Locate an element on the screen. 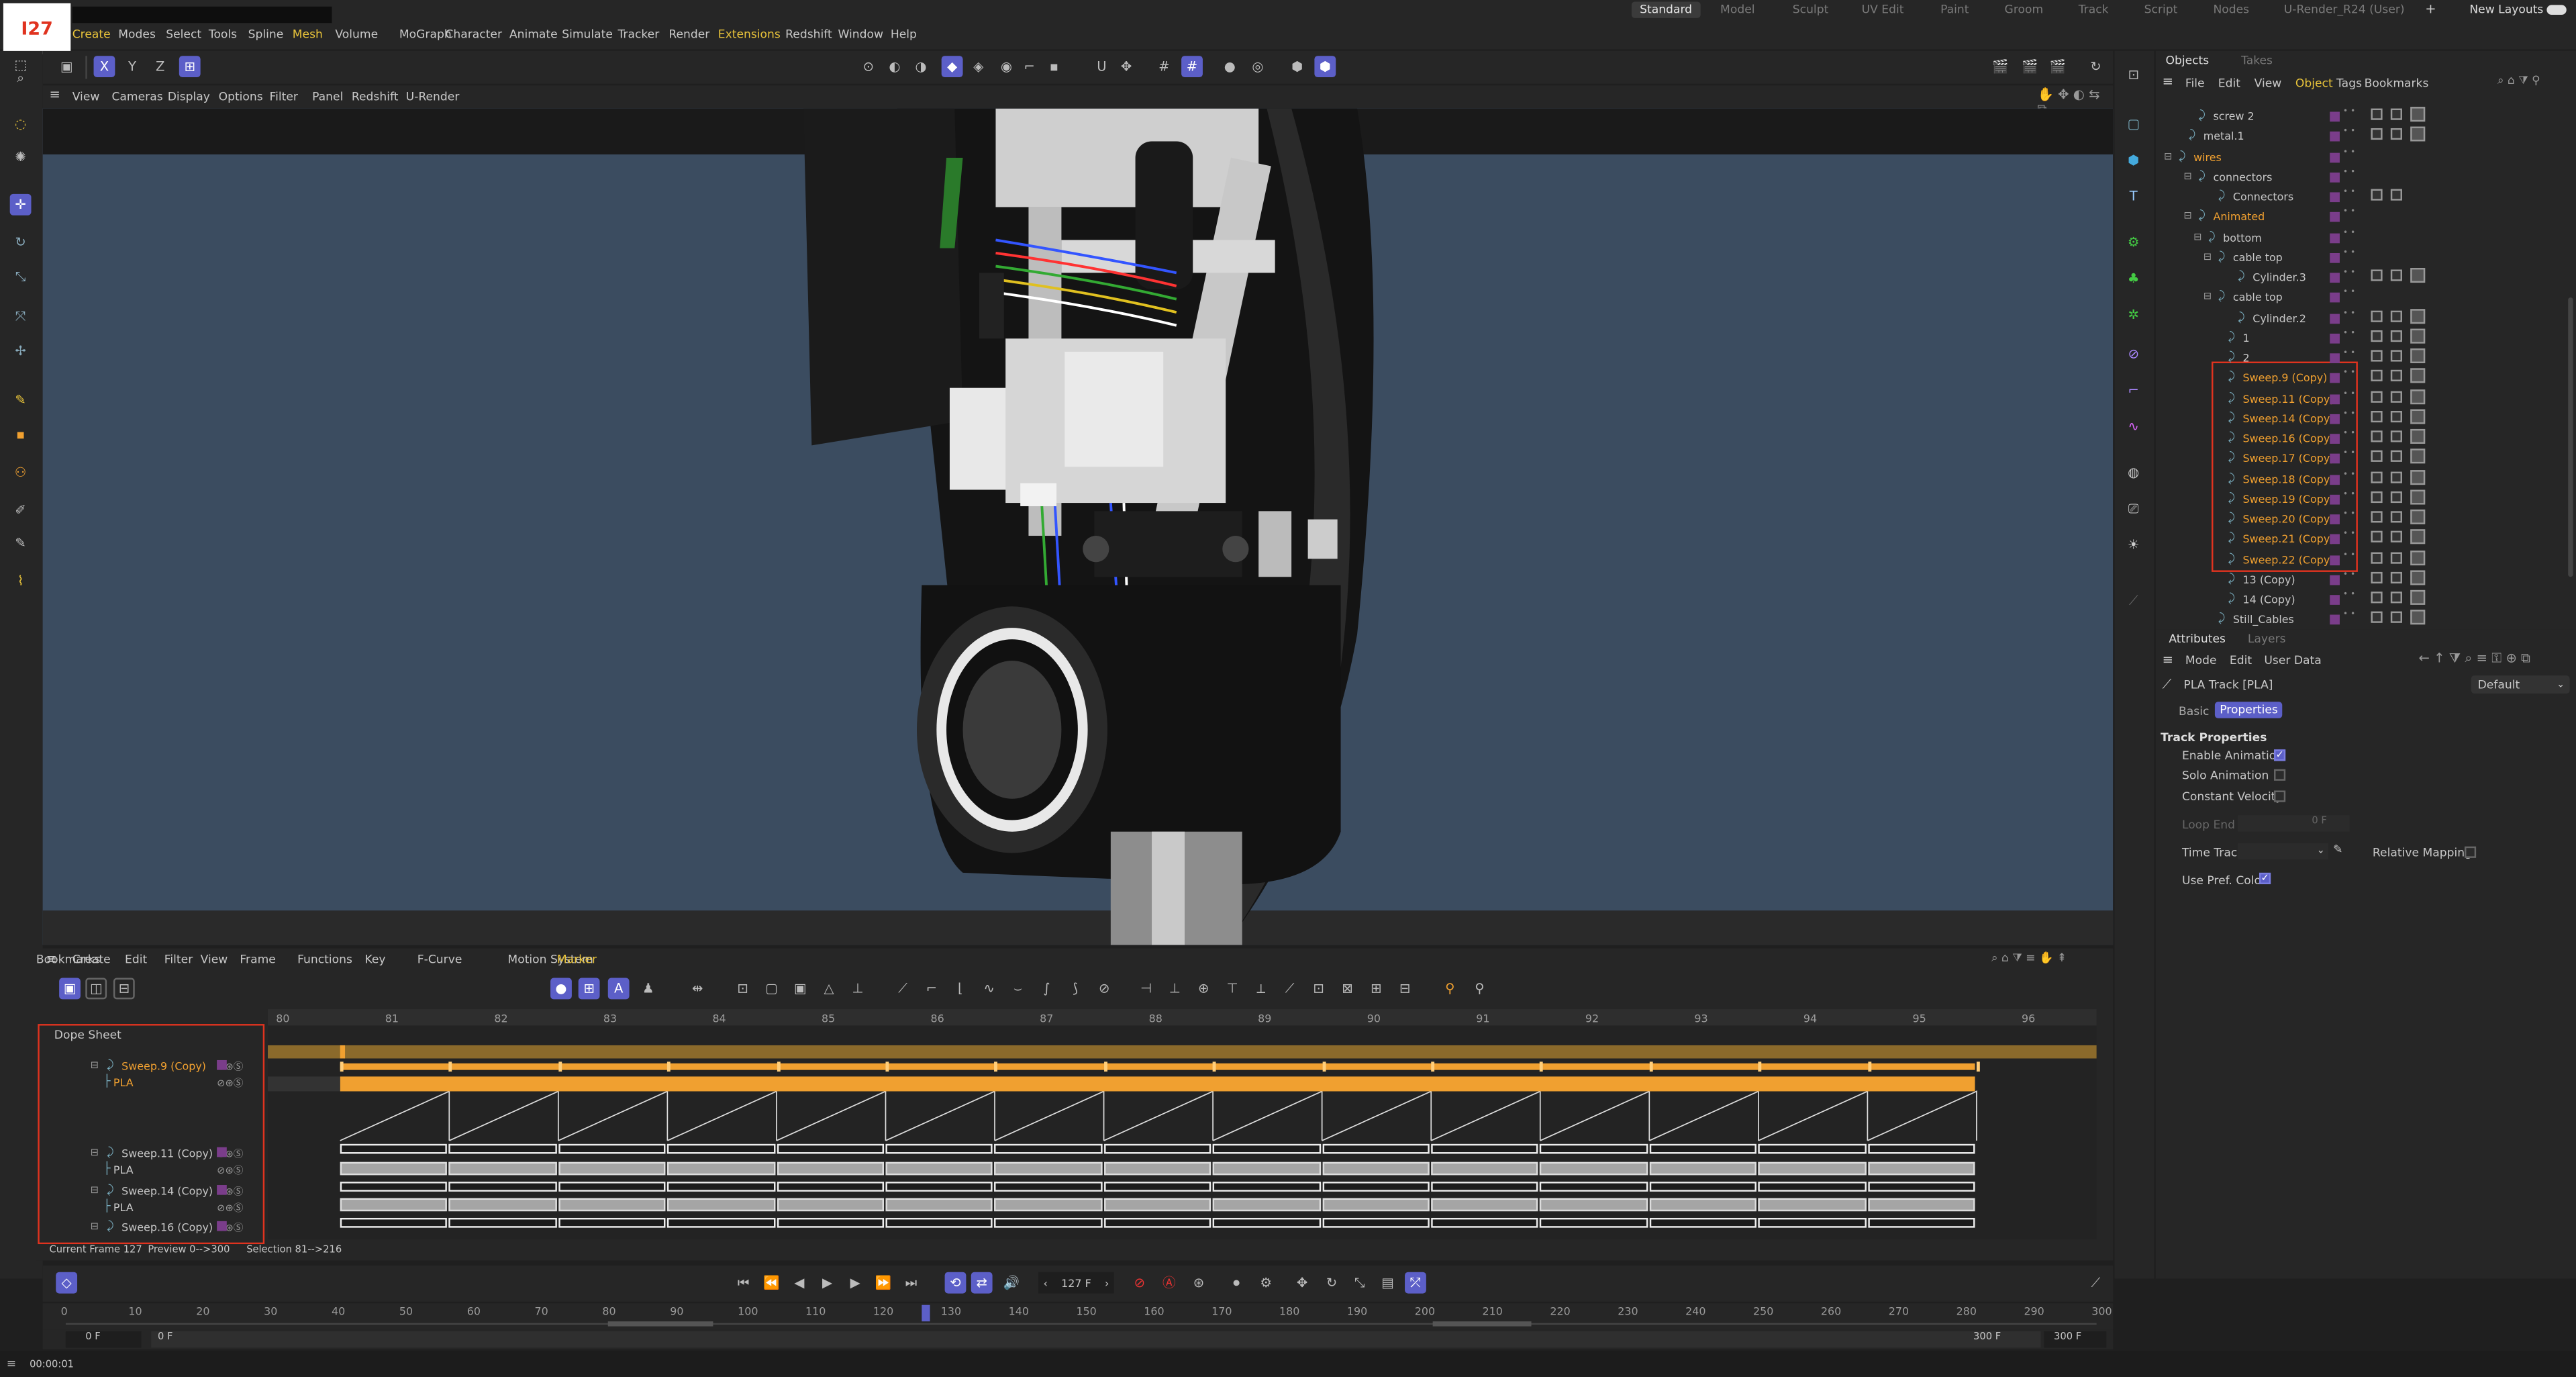 The image size is (2576, 1377). new-layouts-label: New Layouts is located at coordinates (2506, 10).